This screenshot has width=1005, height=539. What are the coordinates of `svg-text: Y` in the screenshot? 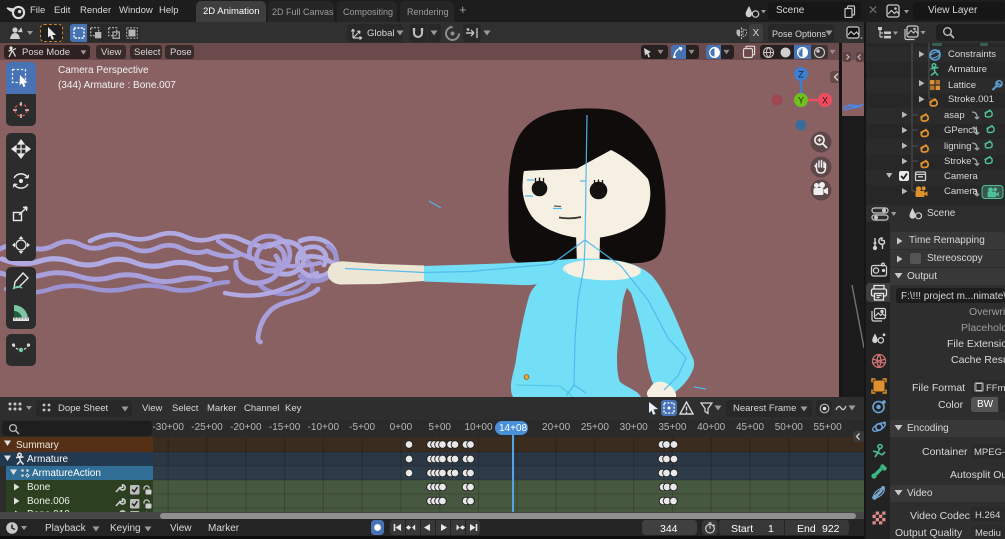 It's located at (801, 100).